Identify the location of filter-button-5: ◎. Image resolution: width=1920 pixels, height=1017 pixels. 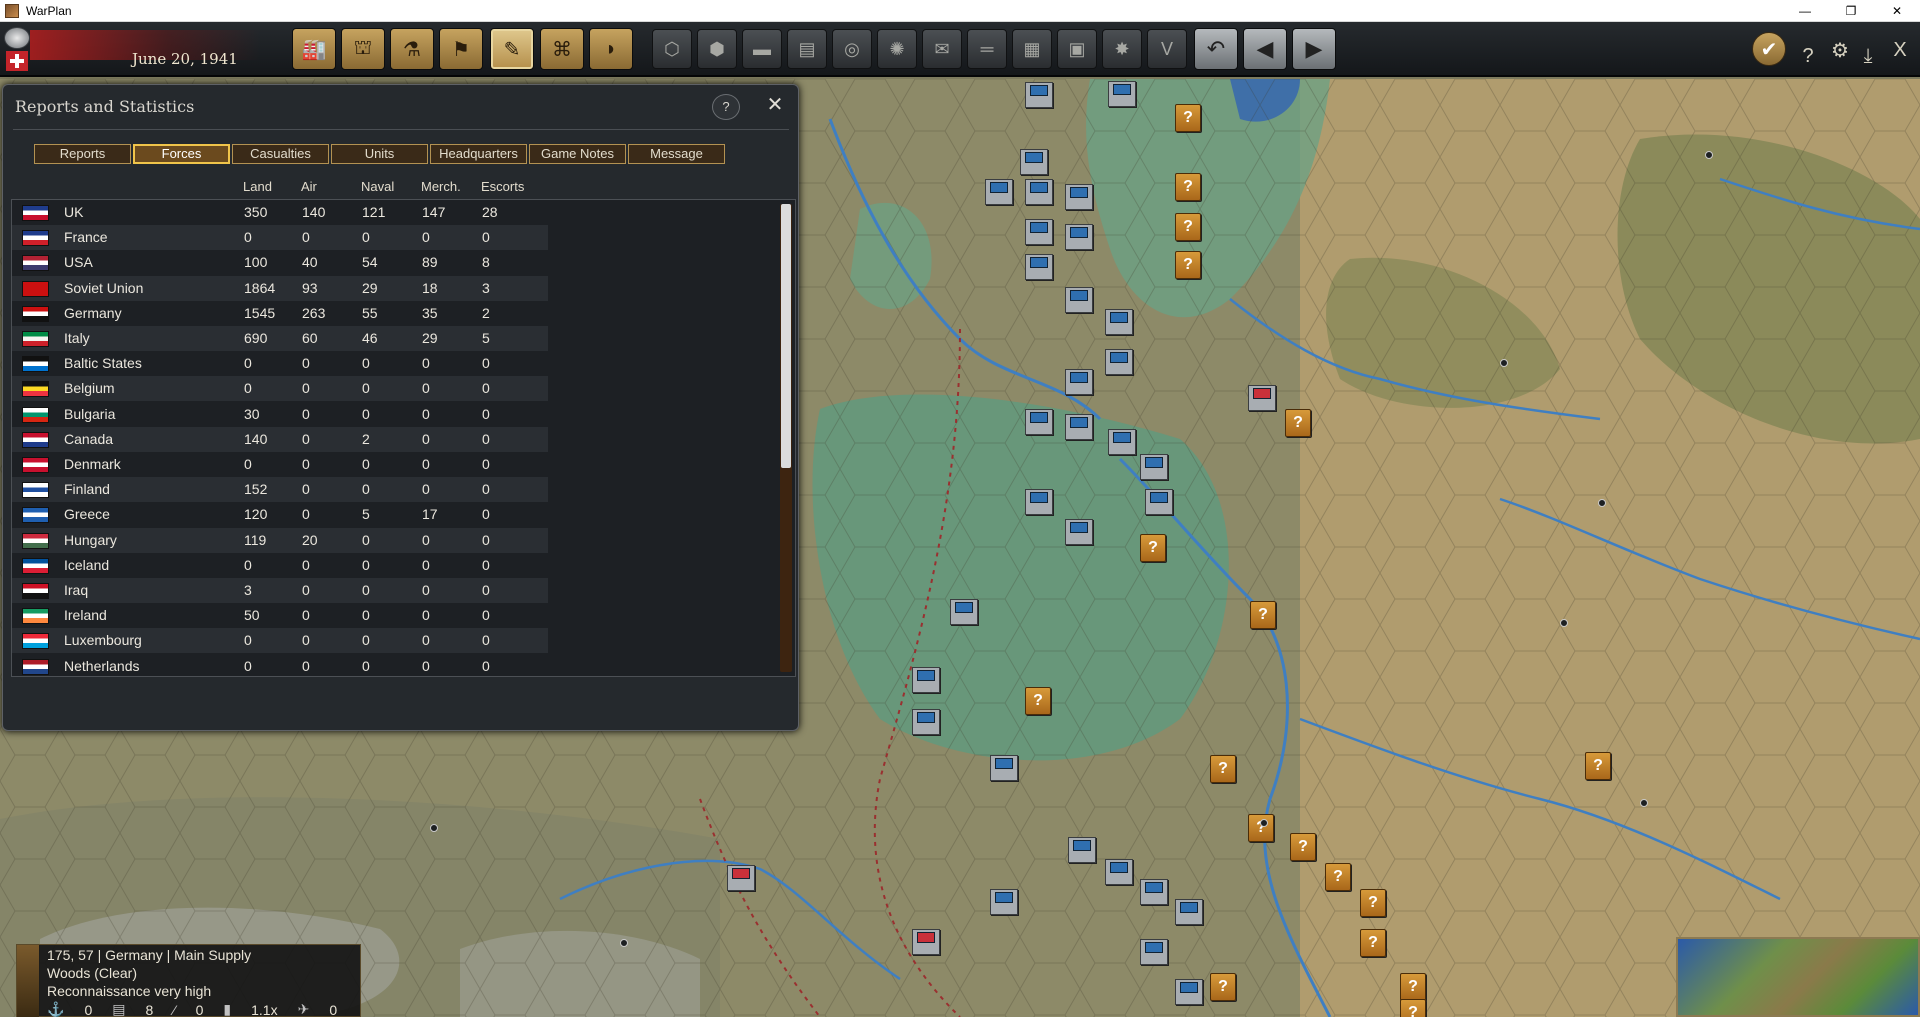
(852, 49).